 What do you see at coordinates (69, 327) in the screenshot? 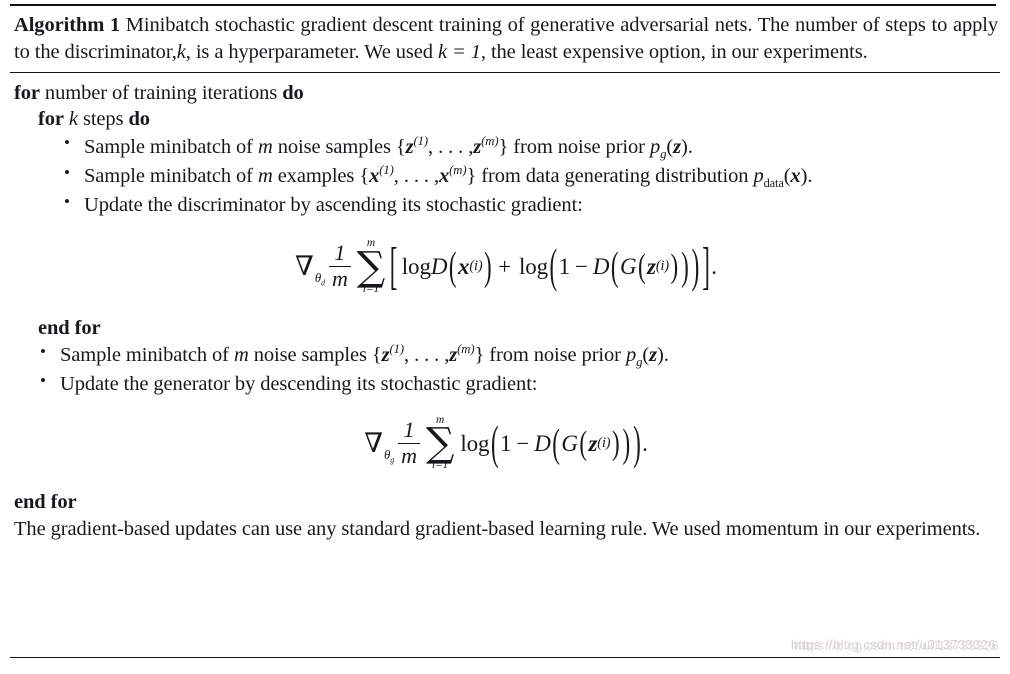
I see `keyword-end-for-inner: end for` at bounding box center [69, 327].